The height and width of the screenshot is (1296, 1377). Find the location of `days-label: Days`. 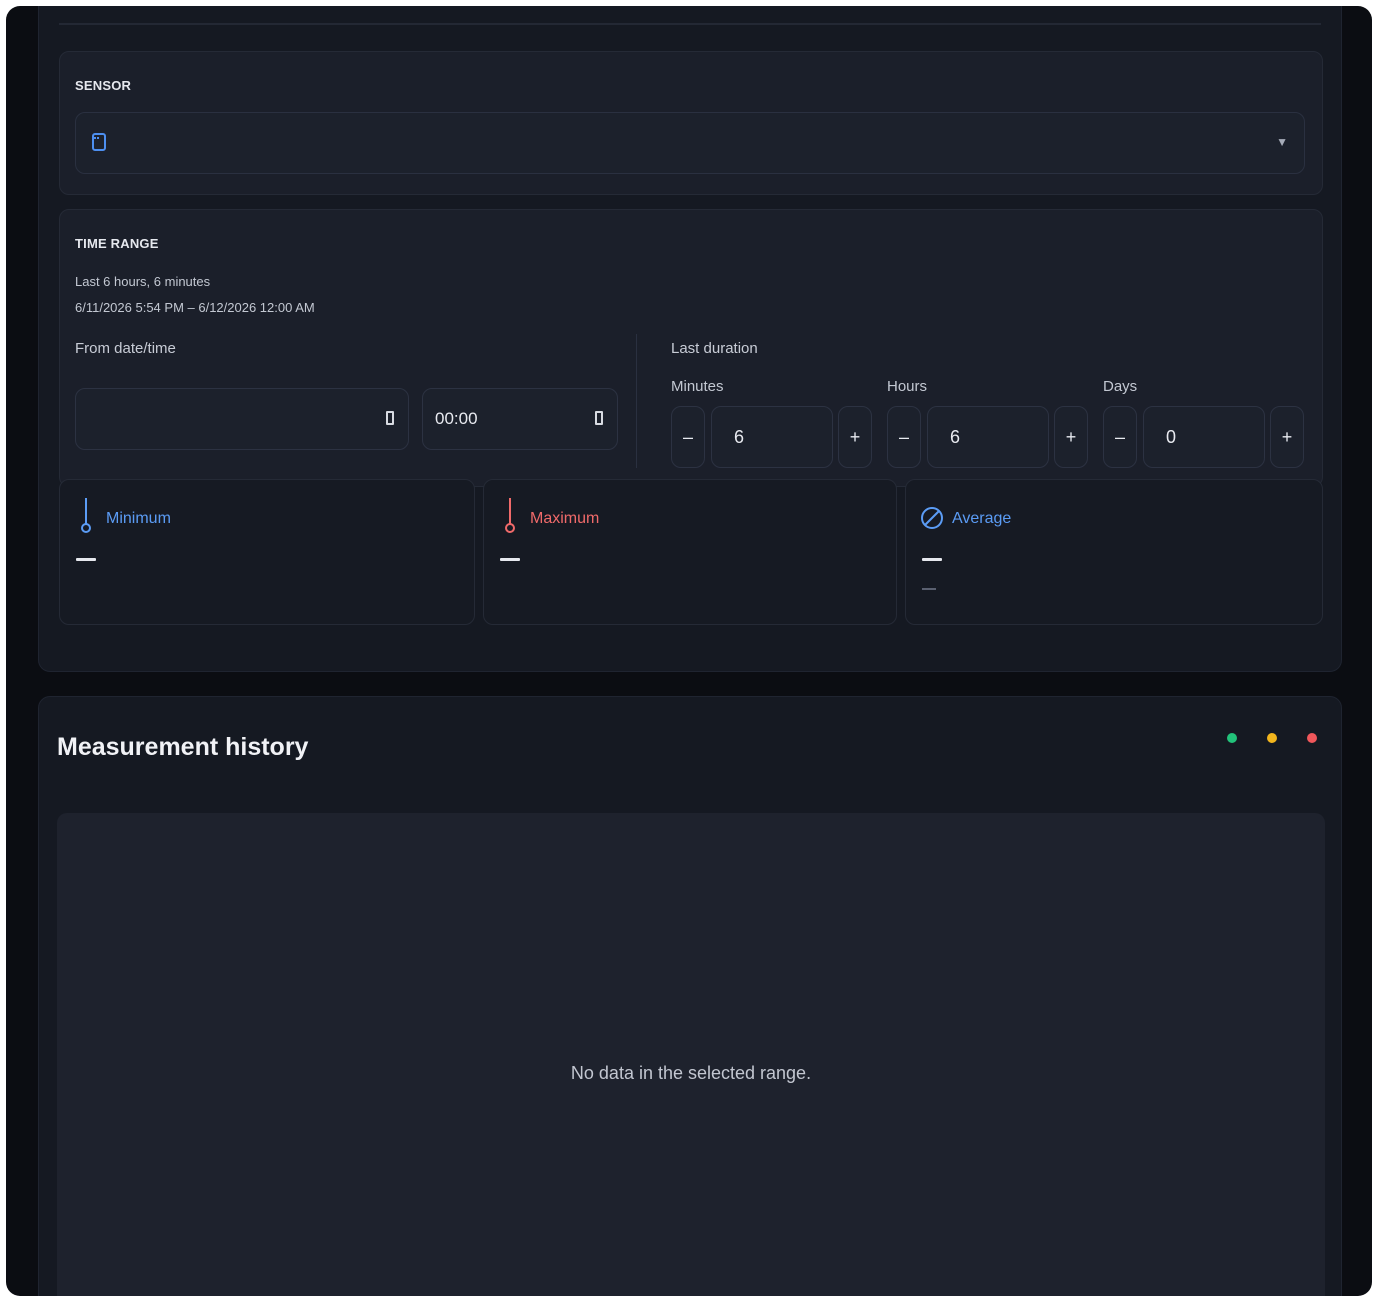

days-label: Days is located at coordinates (1120, 386).